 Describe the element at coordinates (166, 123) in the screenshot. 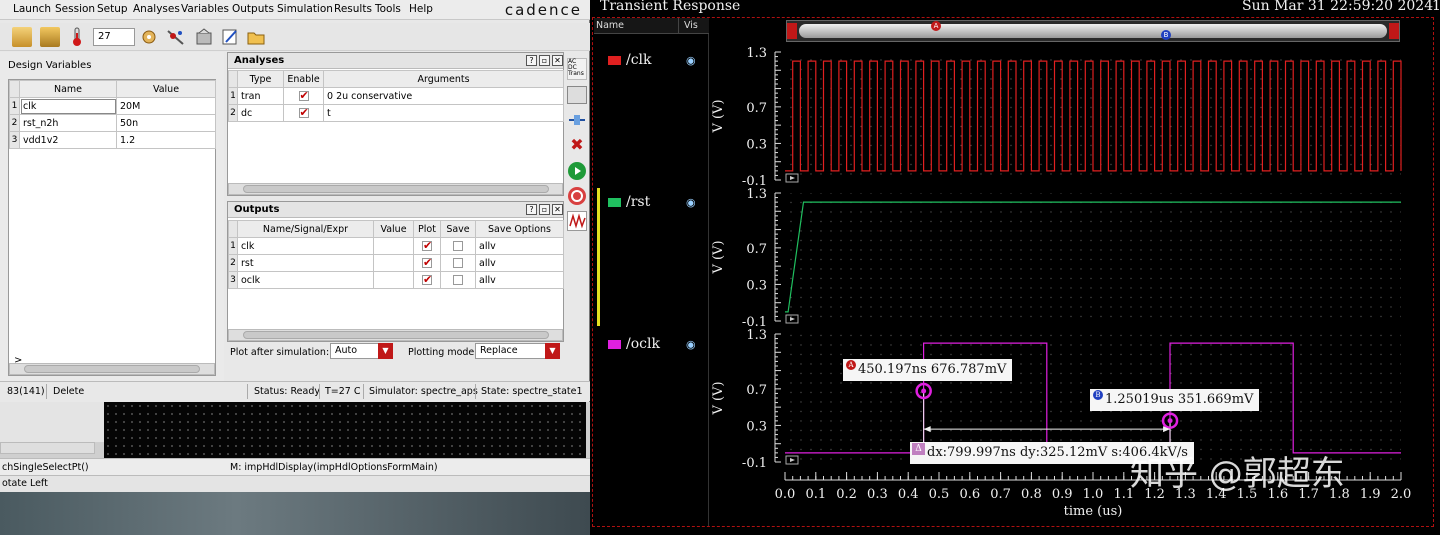

I see `variable-value: 50n` at that location.